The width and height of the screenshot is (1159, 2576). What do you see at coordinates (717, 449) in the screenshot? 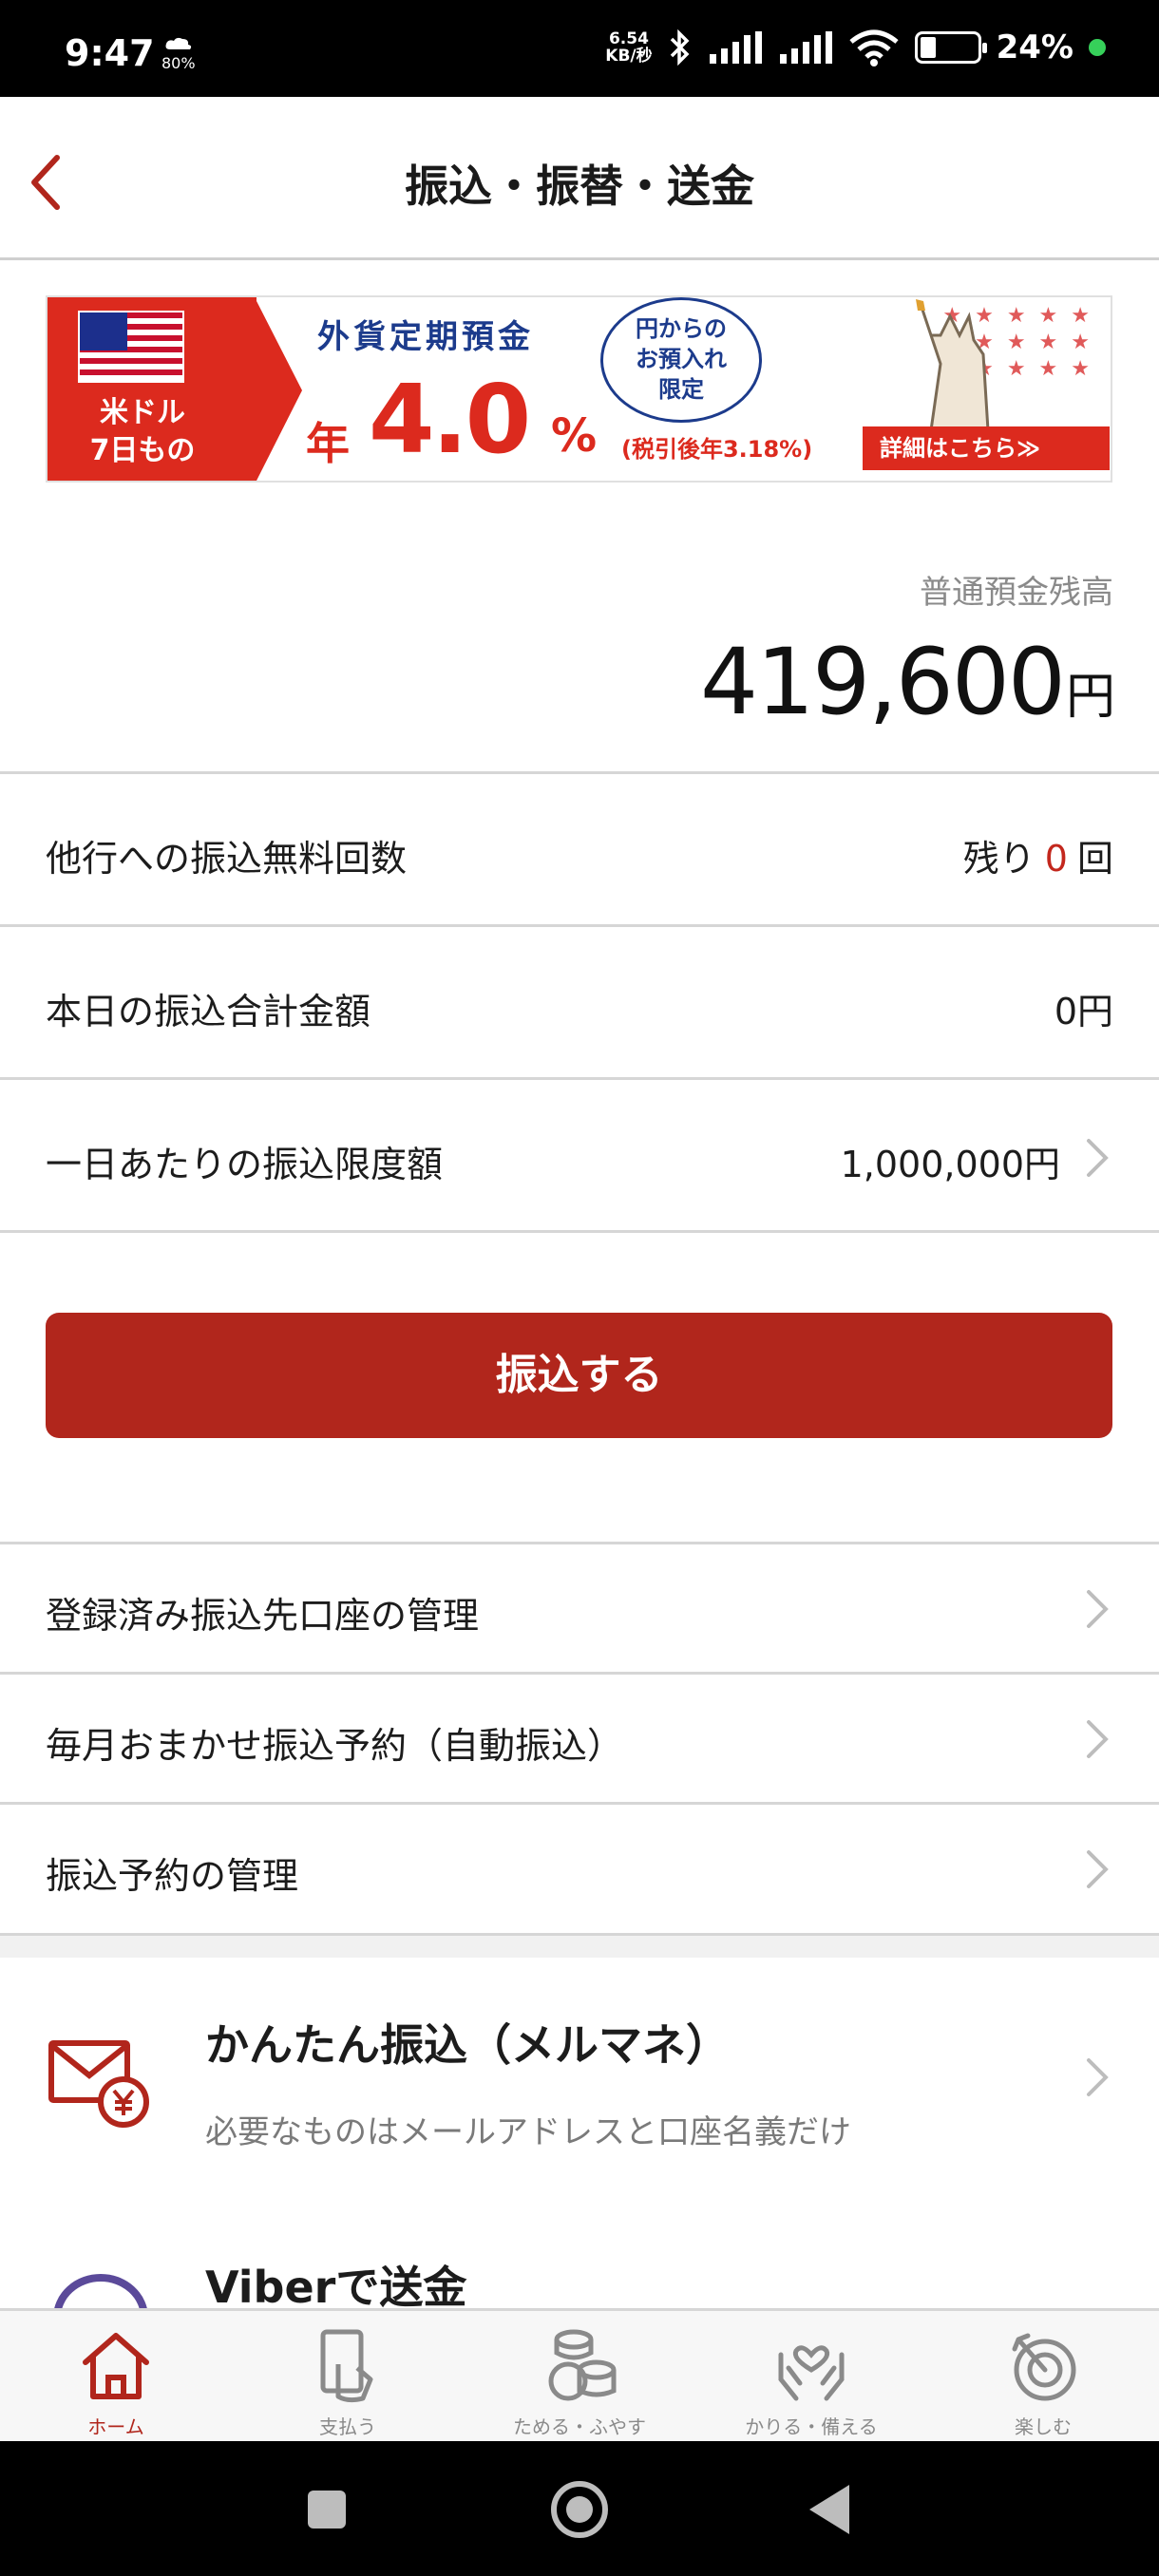
I see `banner-tax-note: (税引後年3.18%)` at bounding box center [717, 449].